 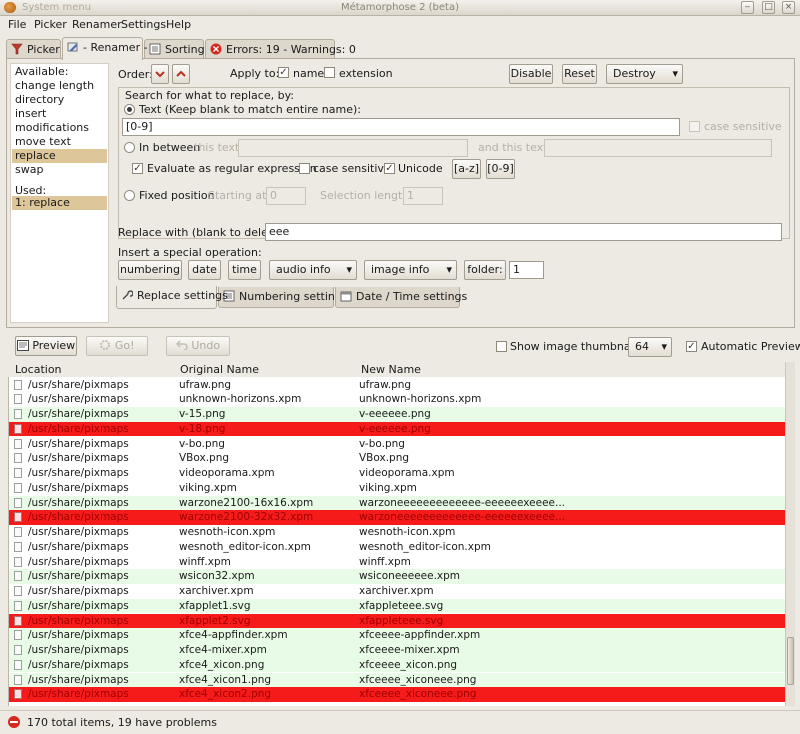 What do you see at coordinates (397, 444) in the screenshot?
I see `table-row: /usr/share/pixmaps v-bo.png v-bo.png` at bounding box center [397, 444].